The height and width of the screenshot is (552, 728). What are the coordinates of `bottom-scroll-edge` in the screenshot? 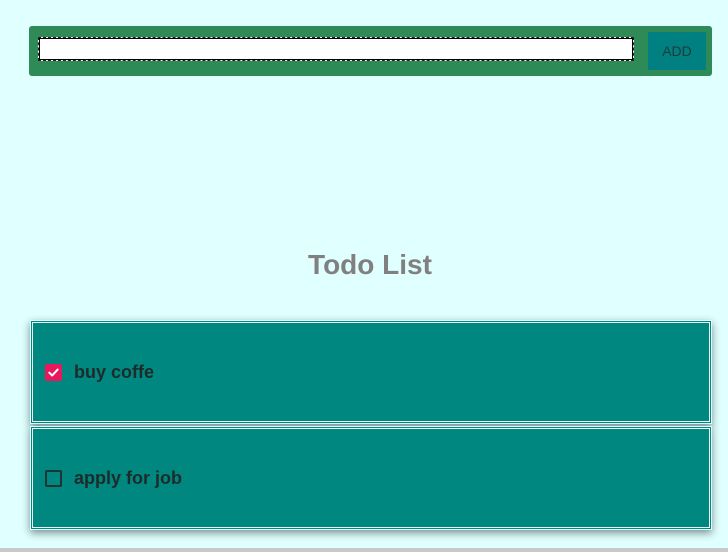 It's located at (364, 550).